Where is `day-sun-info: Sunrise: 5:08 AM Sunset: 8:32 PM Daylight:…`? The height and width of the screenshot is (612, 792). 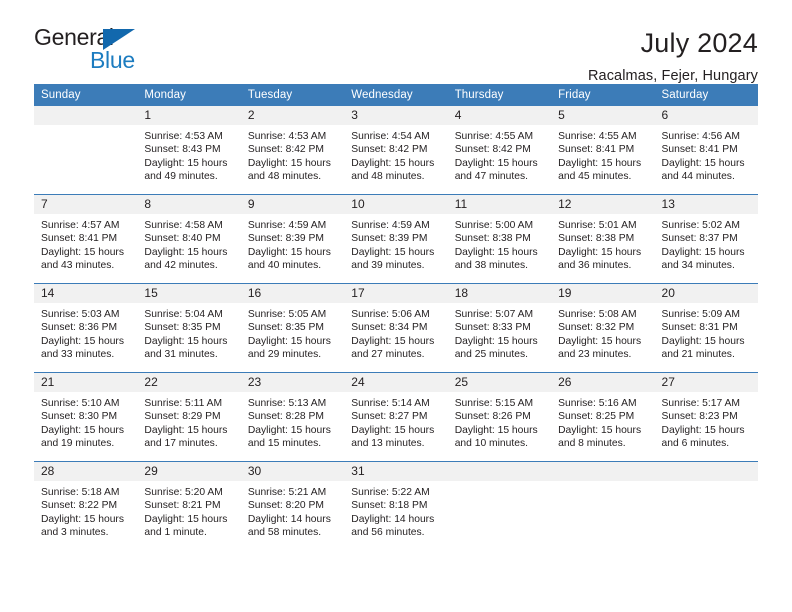
day-sun-info: Sunrise: 5:08 AM Sunset: 8:32 PM Daylight:… is located at coordinates (602, 332).